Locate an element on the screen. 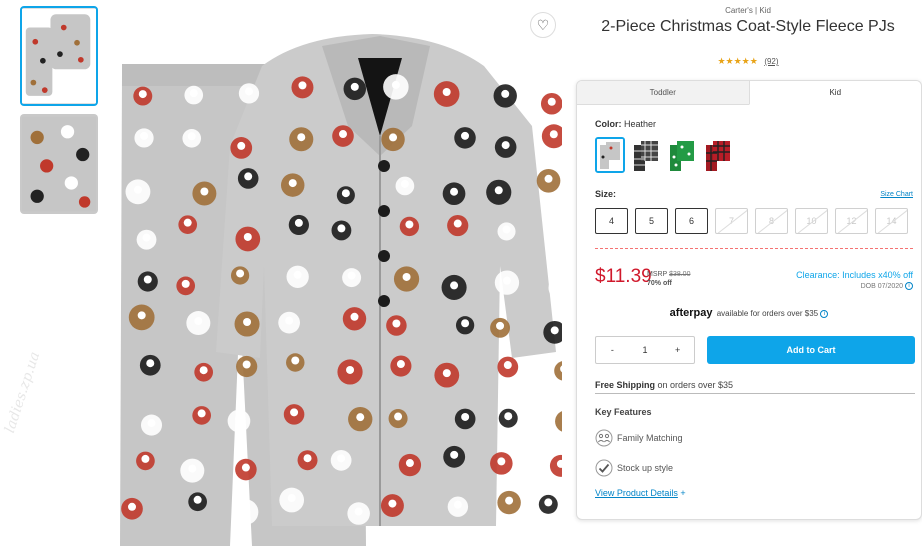 This screenshot has width=922, height=556. shipping-info: Free Shipping on orders over $35 is located at coordinates (755, 387).